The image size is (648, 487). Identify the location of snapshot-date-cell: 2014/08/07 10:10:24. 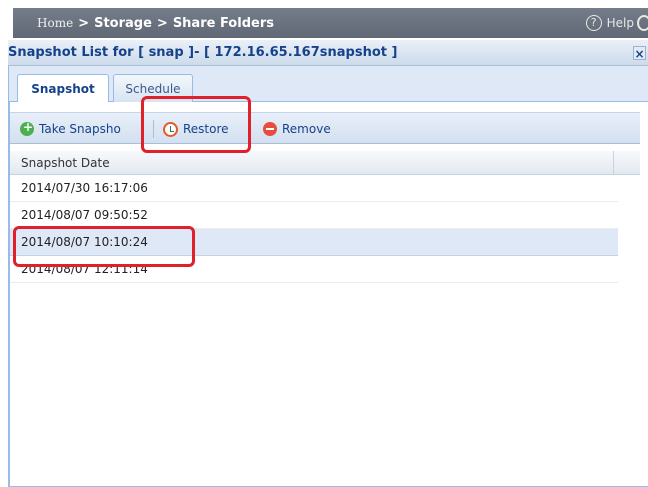
(84, 242).